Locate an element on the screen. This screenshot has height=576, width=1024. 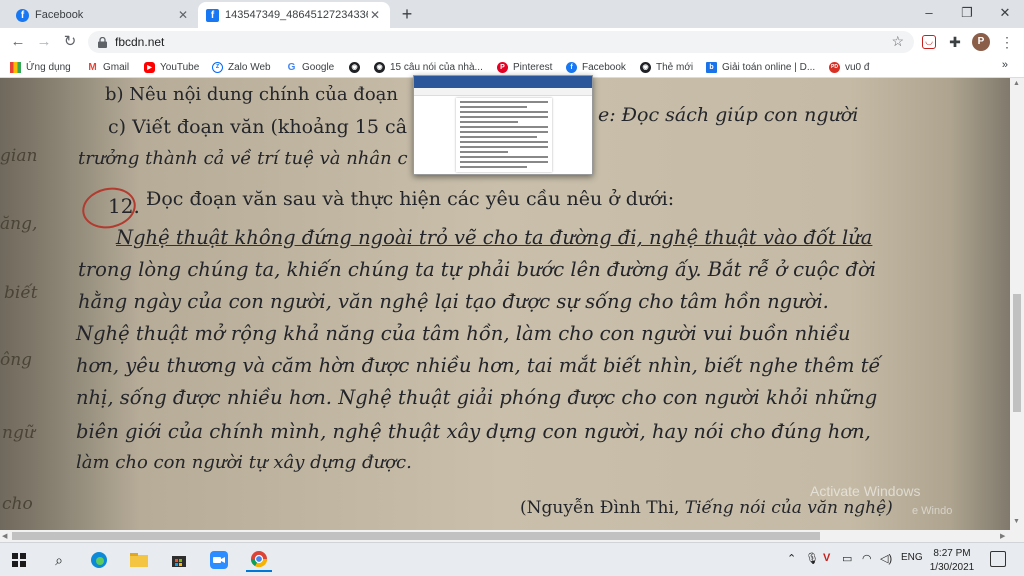
bookmark-facebook: f Facebook is located at coordinates (596, 67).